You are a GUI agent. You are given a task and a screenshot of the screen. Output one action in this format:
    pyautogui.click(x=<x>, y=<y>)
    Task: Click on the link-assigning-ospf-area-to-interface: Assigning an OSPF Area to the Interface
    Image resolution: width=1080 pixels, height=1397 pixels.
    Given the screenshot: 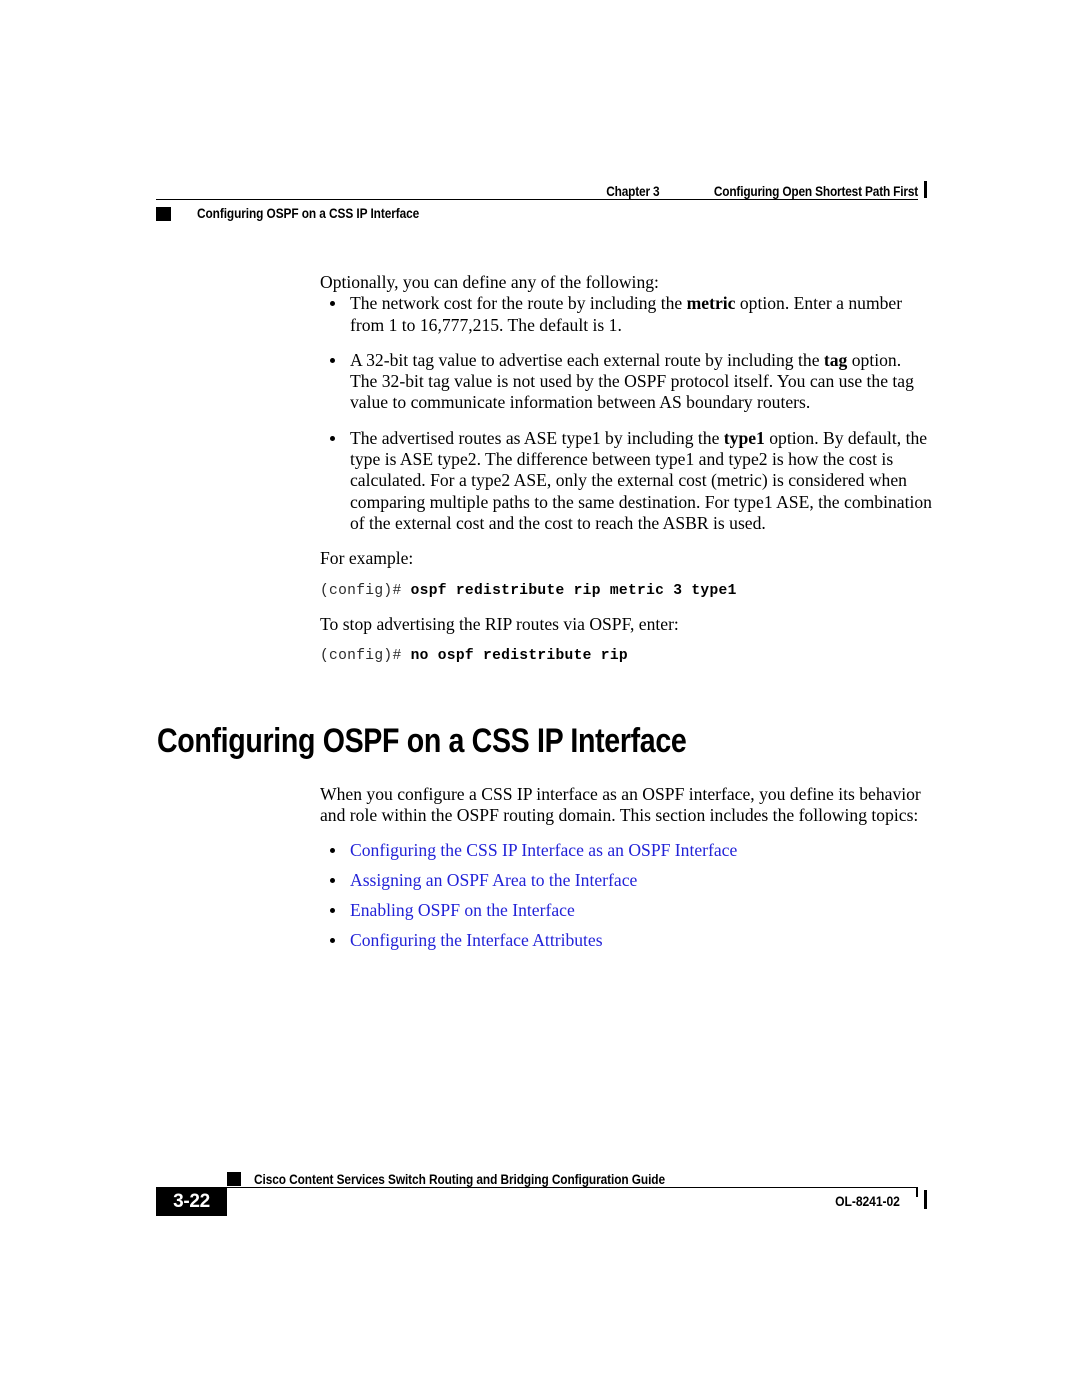 What is the action you would take?
    pyautogui.click(x=493, y=880)
    